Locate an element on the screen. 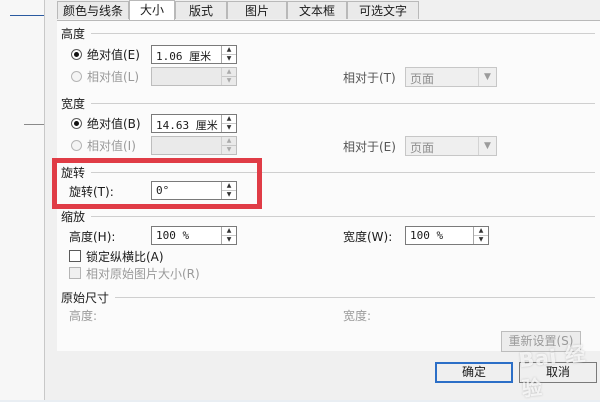  relative-original-checkbox is located at coordinates (75, 273).